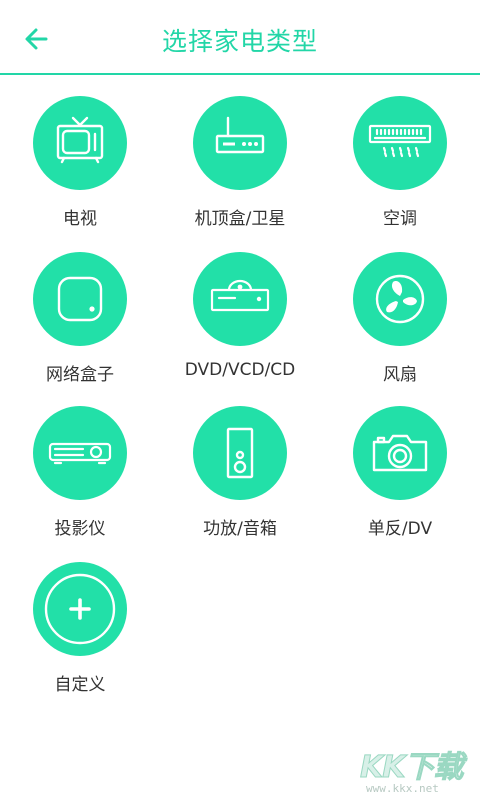 Image resolution: width=480 pixels, height=800 pixels. Describe the element at coordinates (240, 295) in the screenshot. I see `dvd-player-icon` at that location.